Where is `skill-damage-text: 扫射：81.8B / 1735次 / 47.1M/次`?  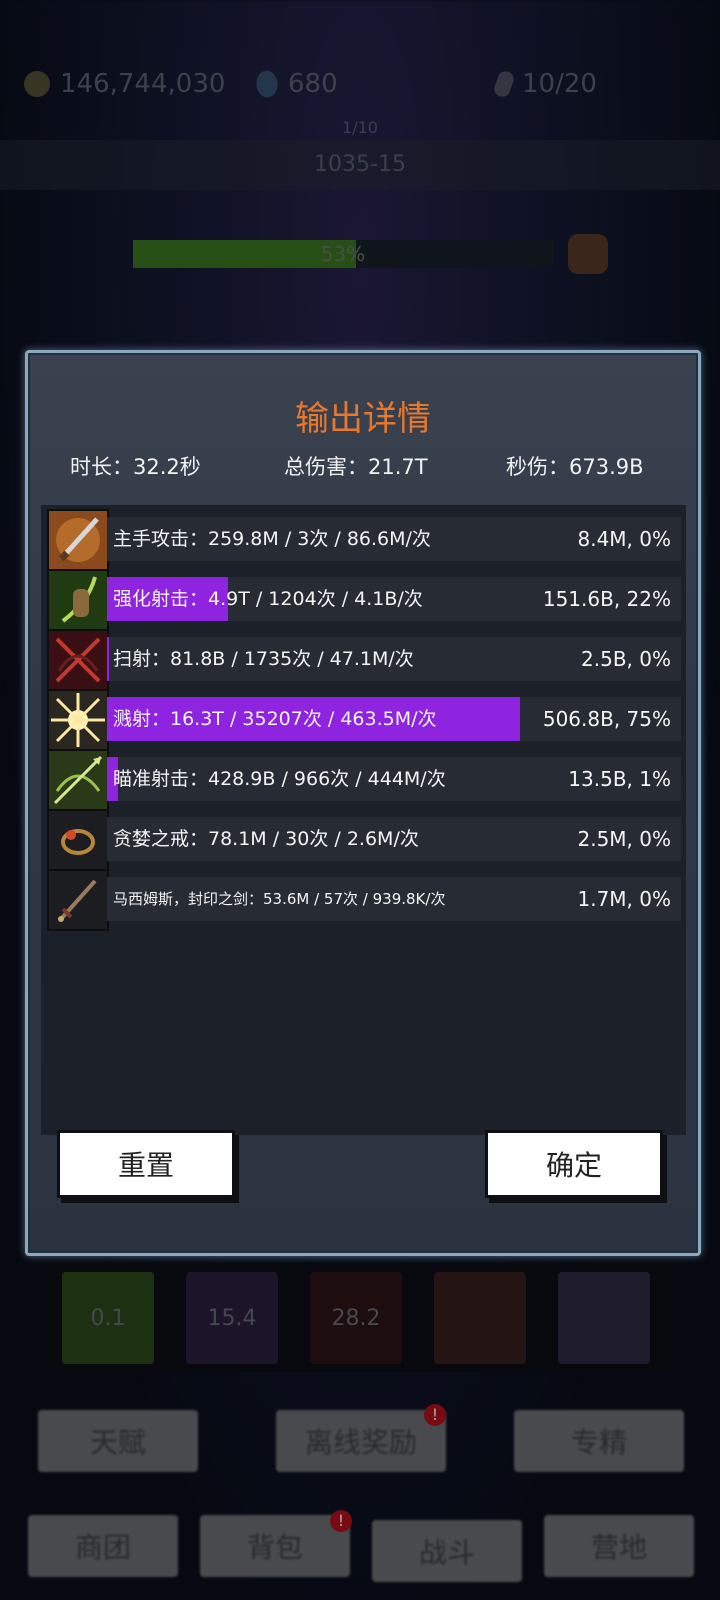
skill-damage-text: 扫射：81.8B / 1735次 / 47.1M/次 is located at coordinates (263, 659).